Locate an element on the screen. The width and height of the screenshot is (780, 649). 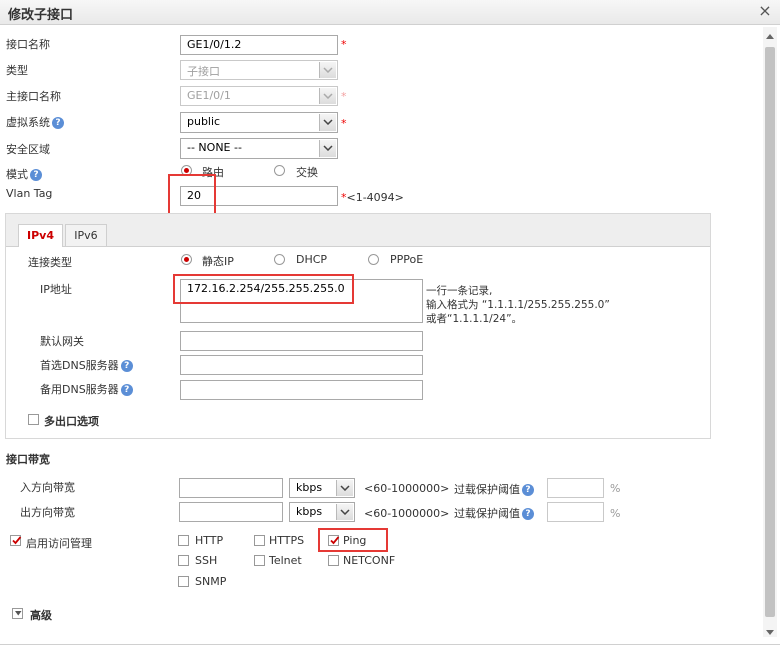
main-iface-select-value: GE1/0/1 is located at coordinates (209, 95).